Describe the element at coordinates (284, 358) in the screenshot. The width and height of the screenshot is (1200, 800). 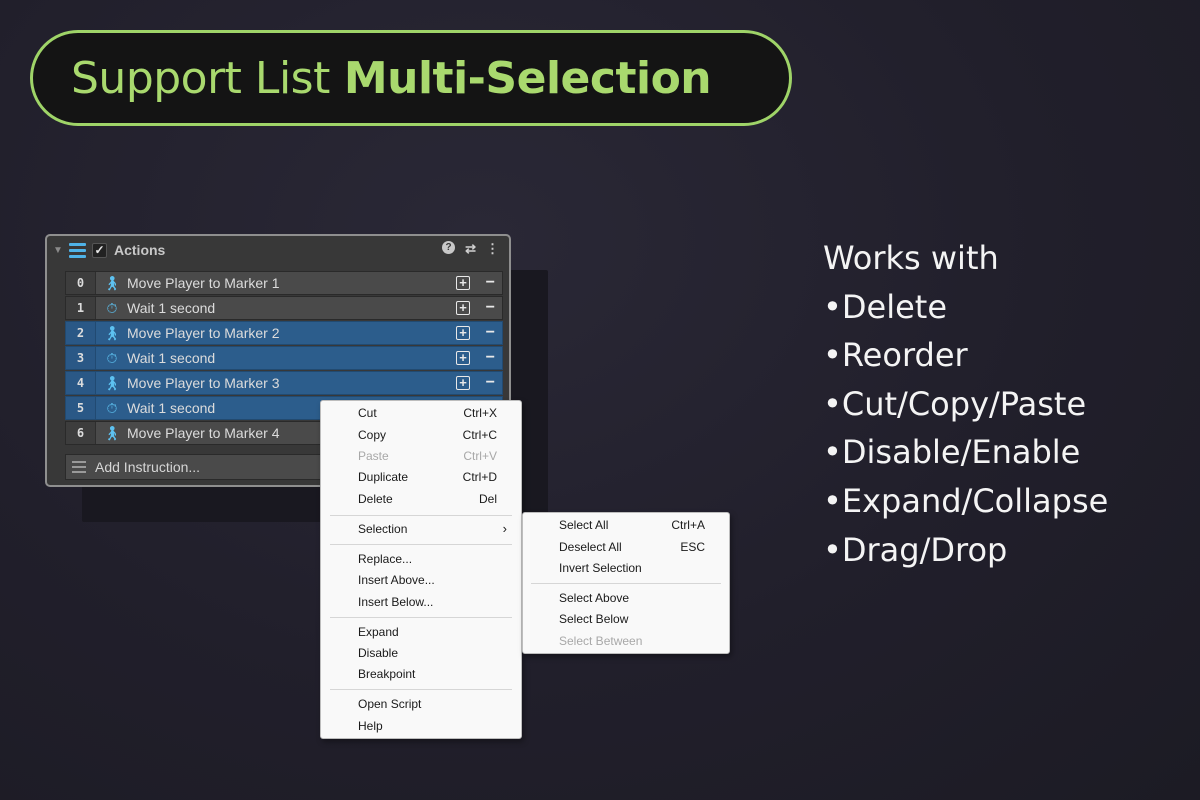
I see `list-item: 3 ⏱ Wait 1 second + −` at that location.